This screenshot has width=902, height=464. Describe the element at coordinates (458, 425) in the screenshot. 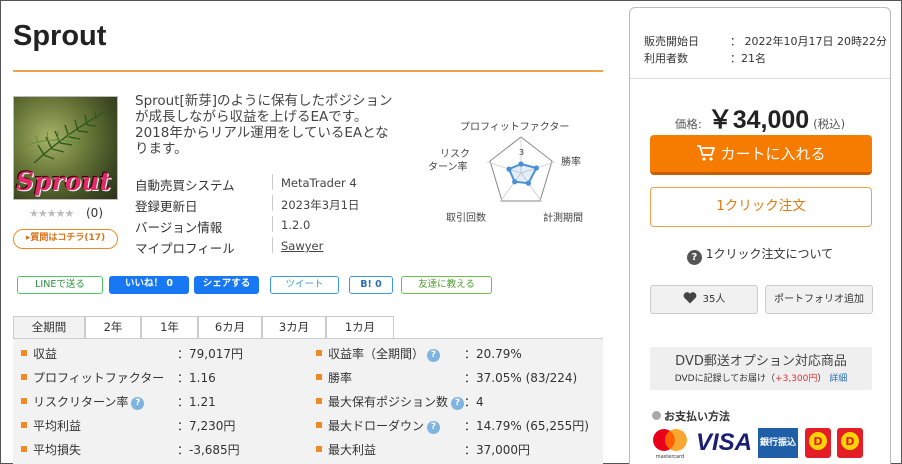

I see `stat-row: 最大ドローダウン? ：14.79% (65,255円)` at that location.